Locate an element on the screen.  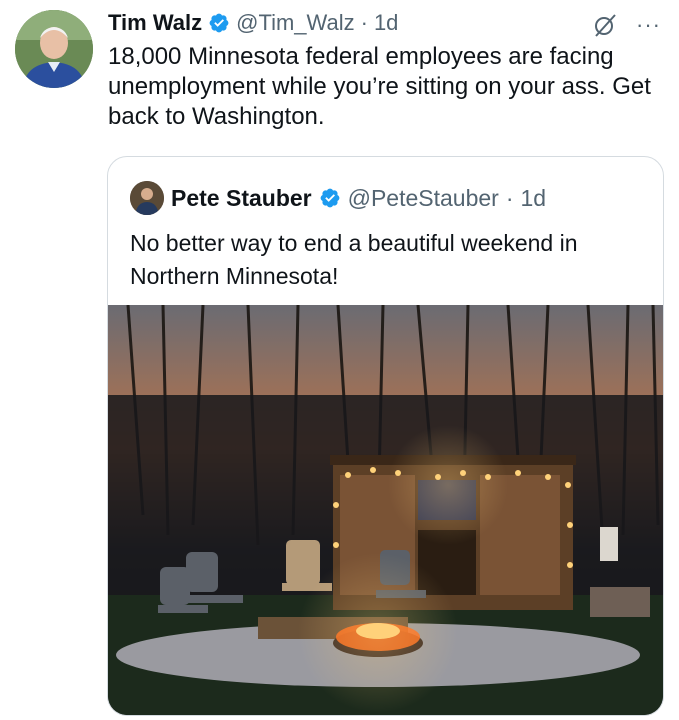
tweet-actions: ··· is located at coordinates (626, 25).